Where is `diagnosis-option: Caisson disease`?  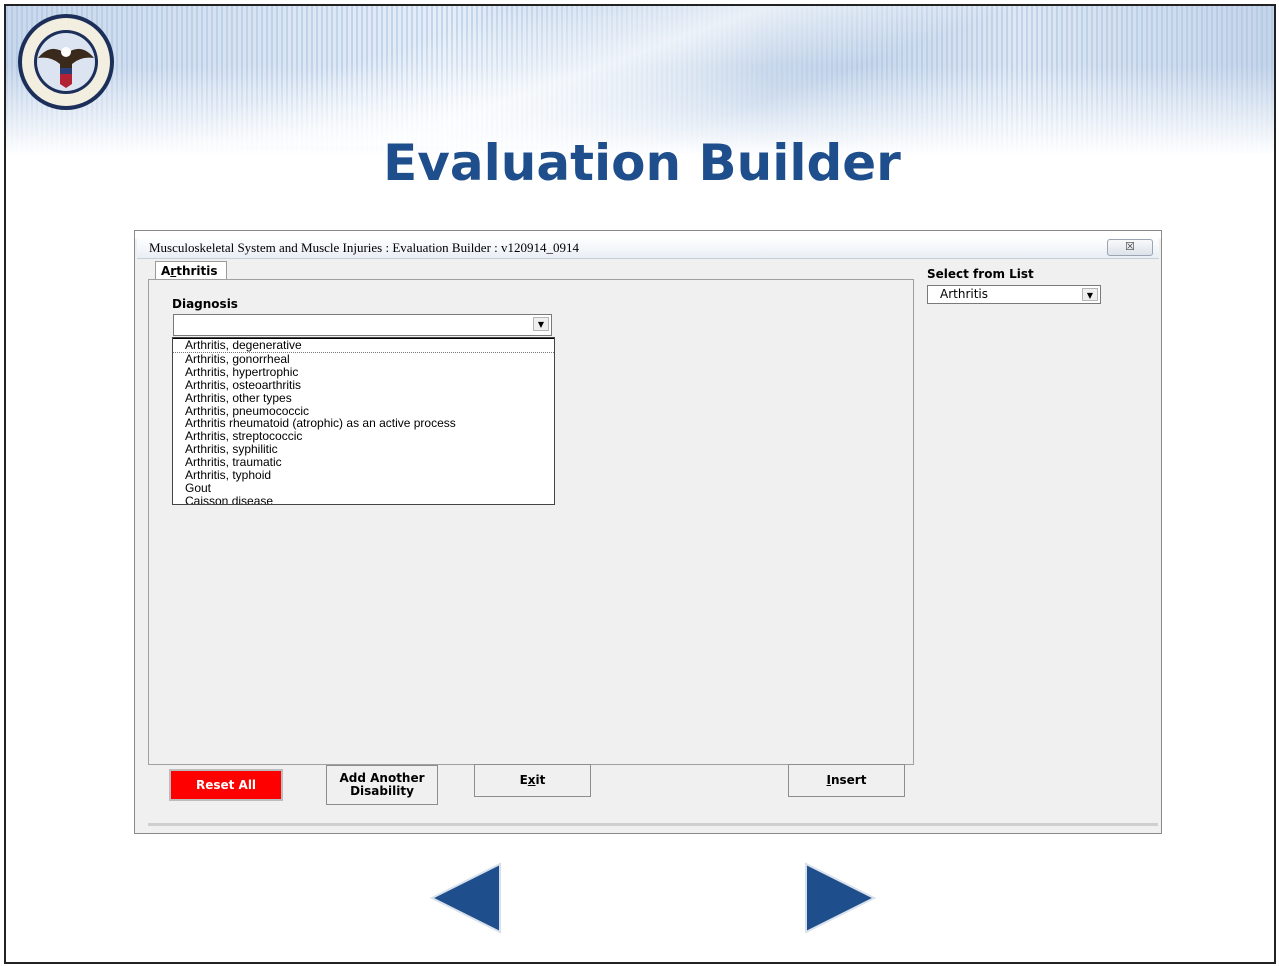
diagnosis-option: Caisson disease is located at coordinates (363, 499).